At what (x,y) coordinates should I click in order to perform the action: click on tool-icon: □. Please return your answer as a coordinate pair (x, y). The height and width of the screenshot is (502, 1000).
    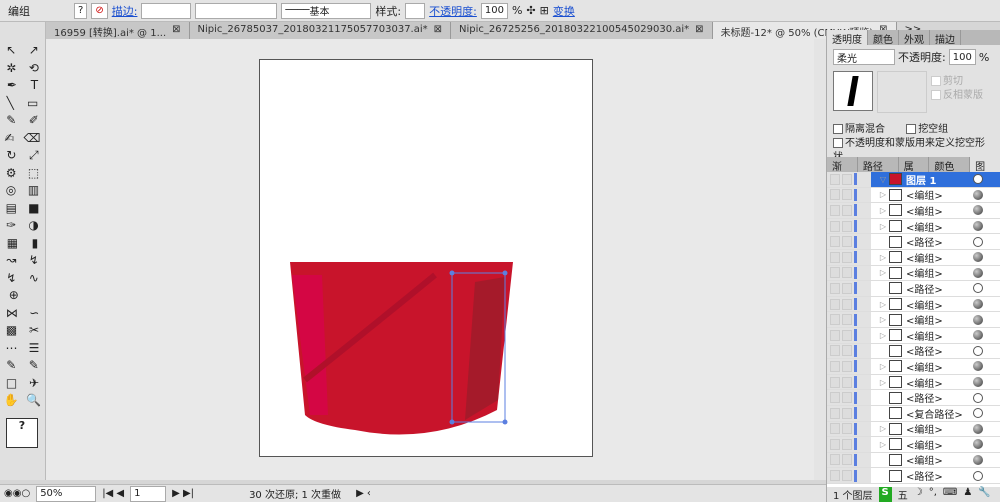
    Looking at the image, I should click on (11, 384).